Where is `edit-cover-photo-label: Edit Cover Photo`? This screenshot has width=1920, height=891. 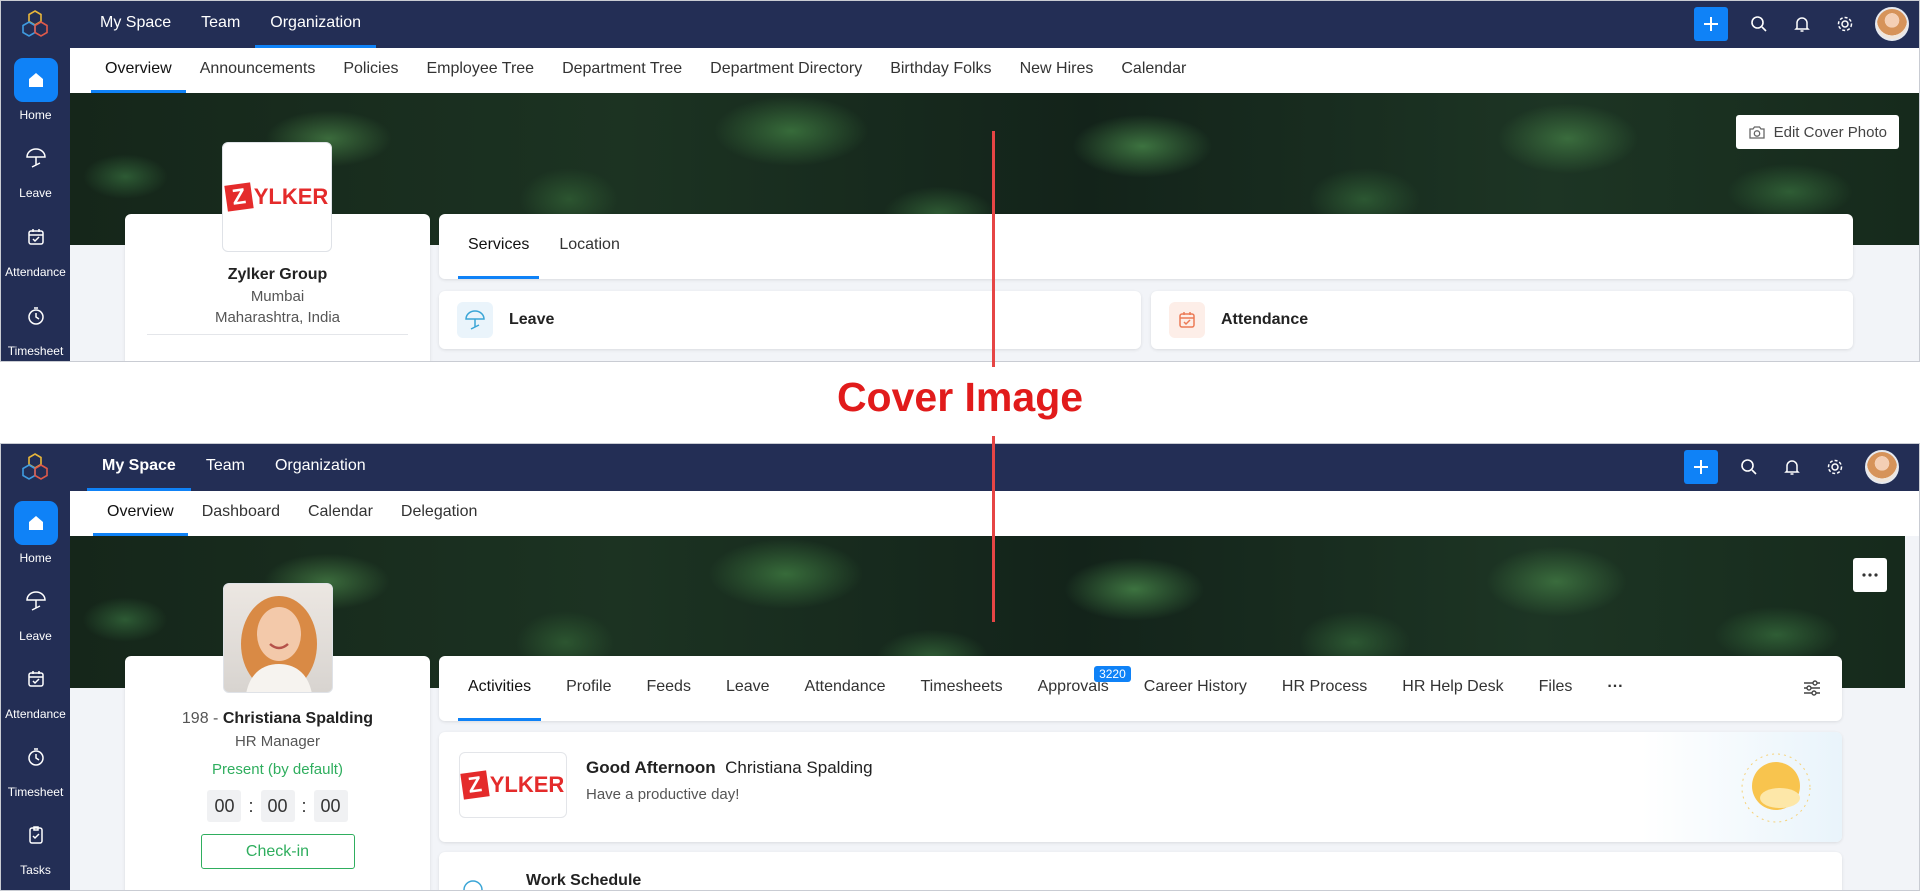 edit-cover-photo-label: Edit Cover Photo is located at coordinates (1830, 132).